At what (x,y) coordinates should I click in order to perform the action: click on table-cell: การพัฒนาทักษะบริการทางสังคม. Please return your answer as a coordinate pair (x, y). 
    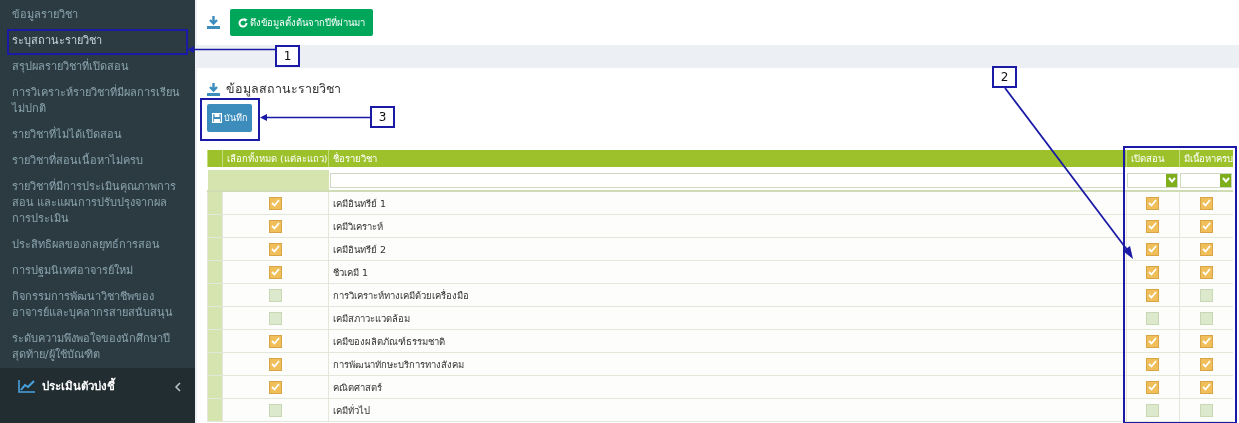
    Looking at the image, I should click on (727, 364).